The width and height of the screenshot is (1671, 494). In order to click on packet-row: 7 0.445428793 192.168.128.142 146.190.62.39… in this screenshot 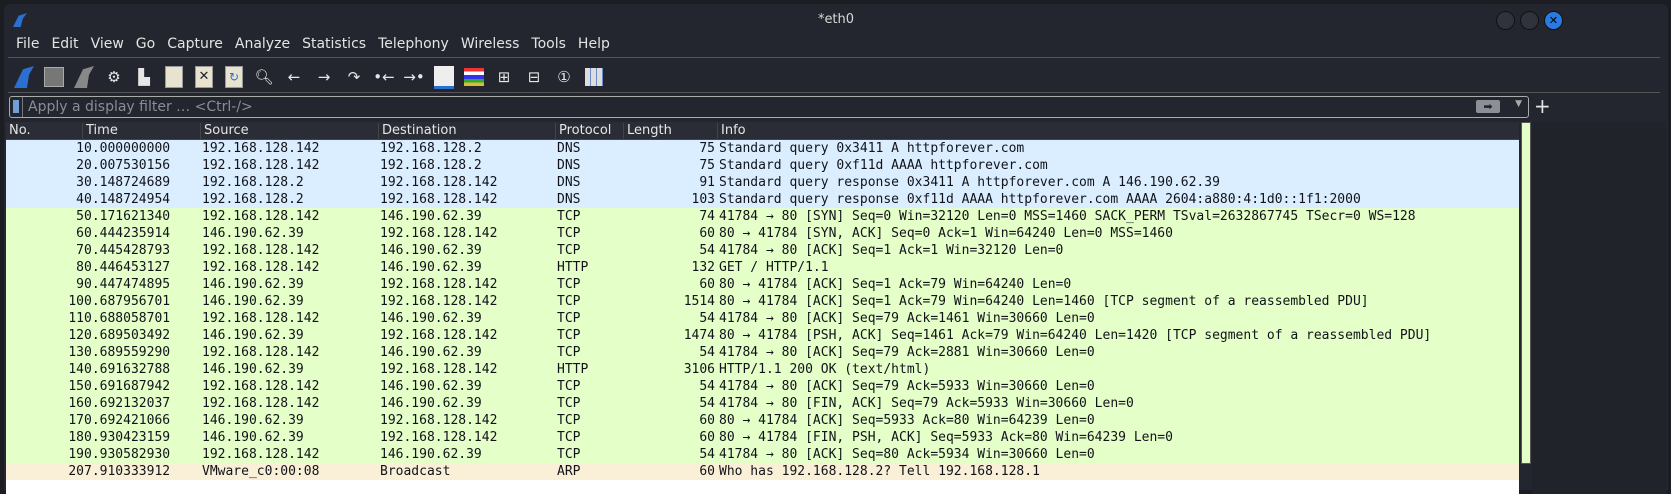, I will do `click(762, 250)`.